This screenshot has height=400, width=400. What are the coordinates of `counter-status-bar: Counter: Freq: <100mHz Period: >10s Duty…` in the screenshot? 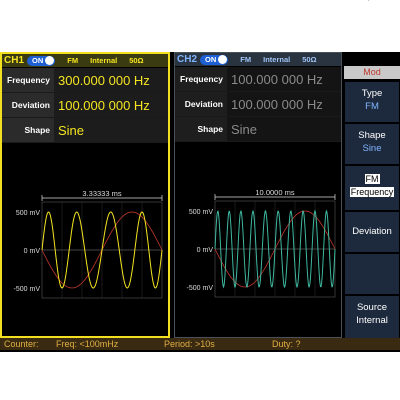 It's located at (200, 344).